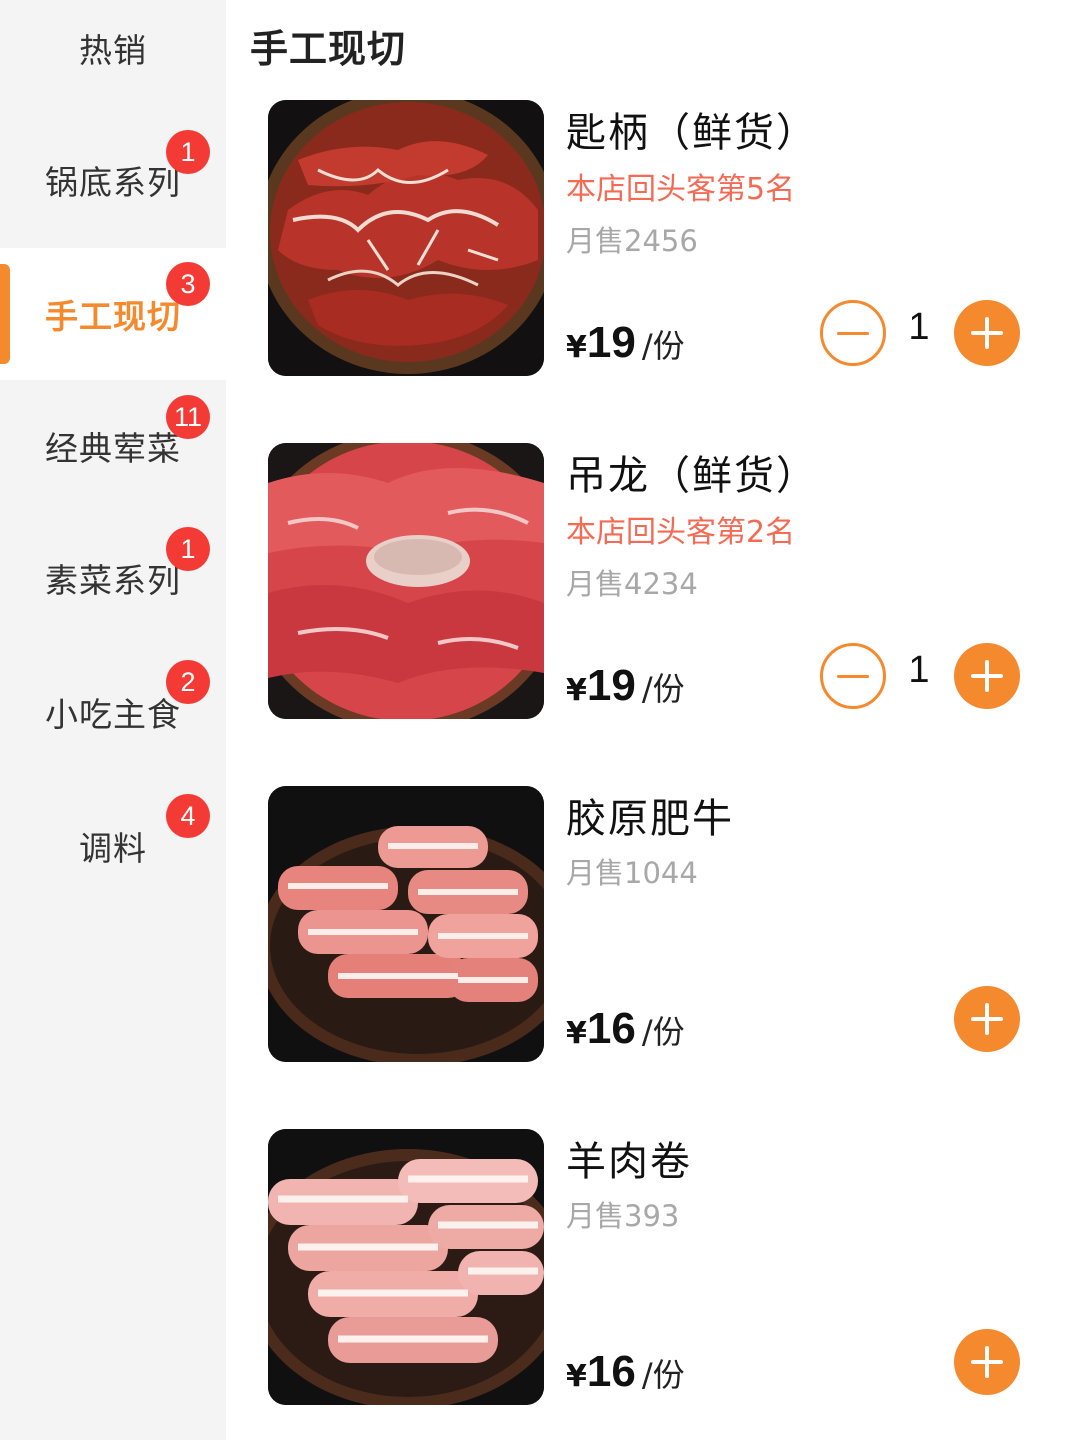  I want to click on monthly-sales: 月售393, so click(623, 1216).